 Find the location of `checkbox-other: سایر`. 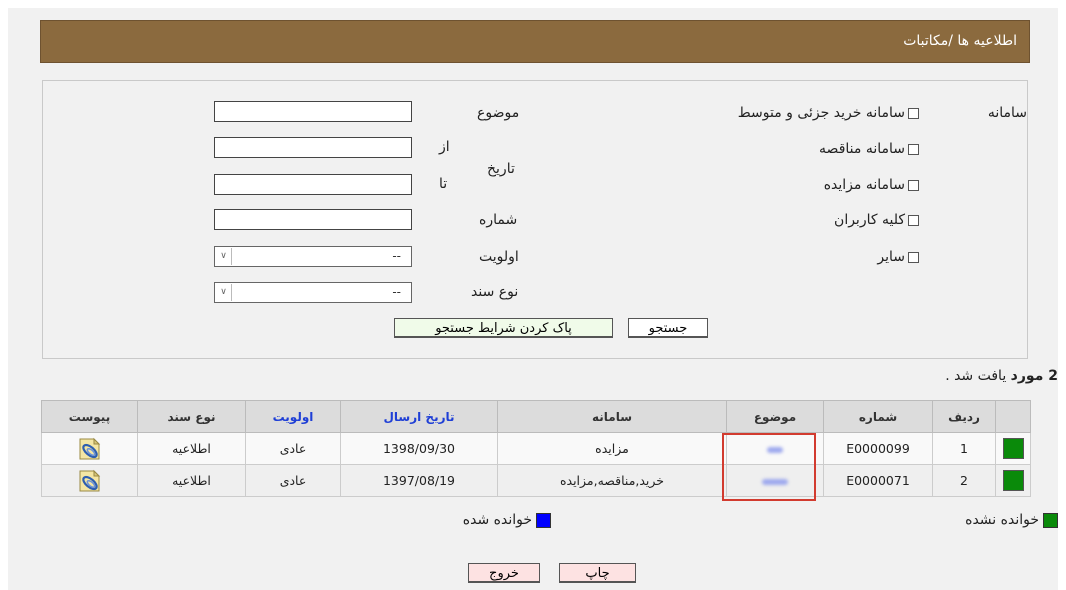

checkbox-other: سایر is located at coordinates (898, 257).